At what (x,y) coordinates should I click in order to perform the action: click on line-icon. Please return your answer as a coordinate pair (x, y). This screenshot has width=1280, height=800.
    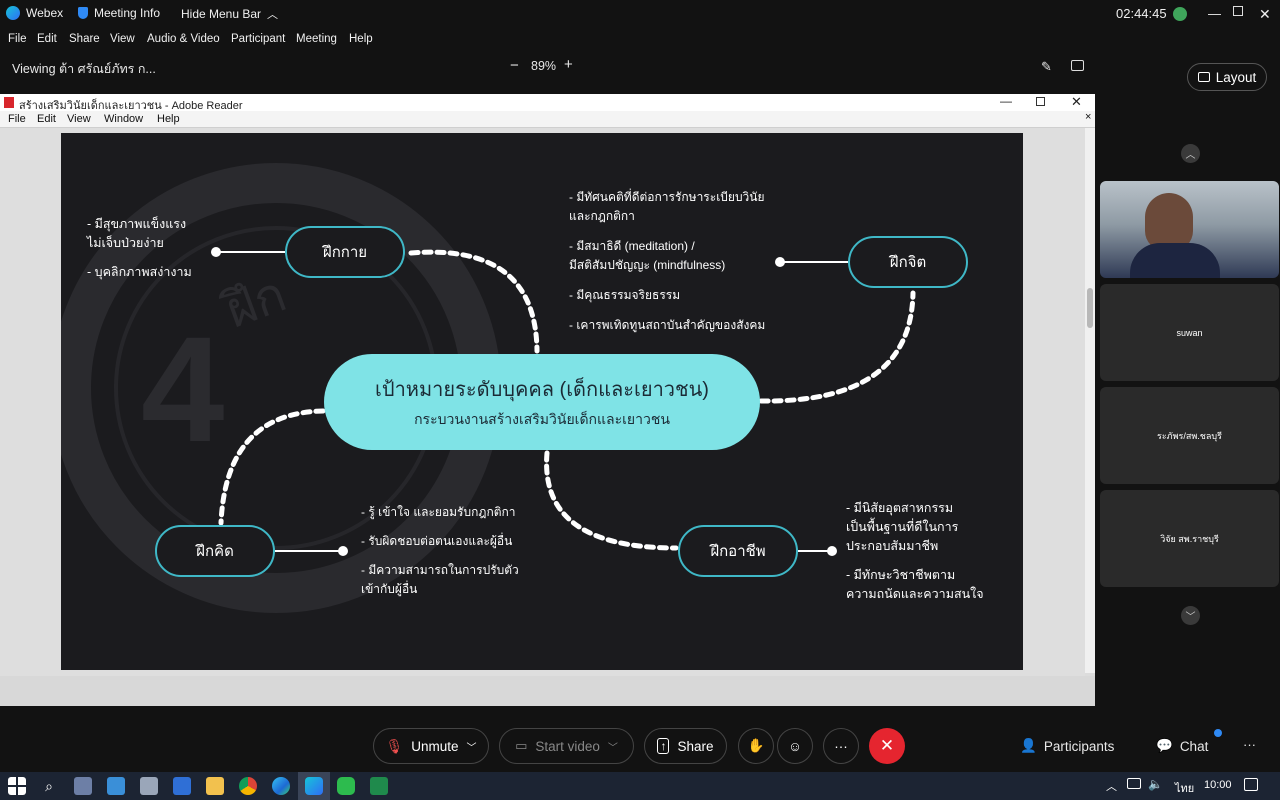
    Looking at the image, I should click on (346, 786).